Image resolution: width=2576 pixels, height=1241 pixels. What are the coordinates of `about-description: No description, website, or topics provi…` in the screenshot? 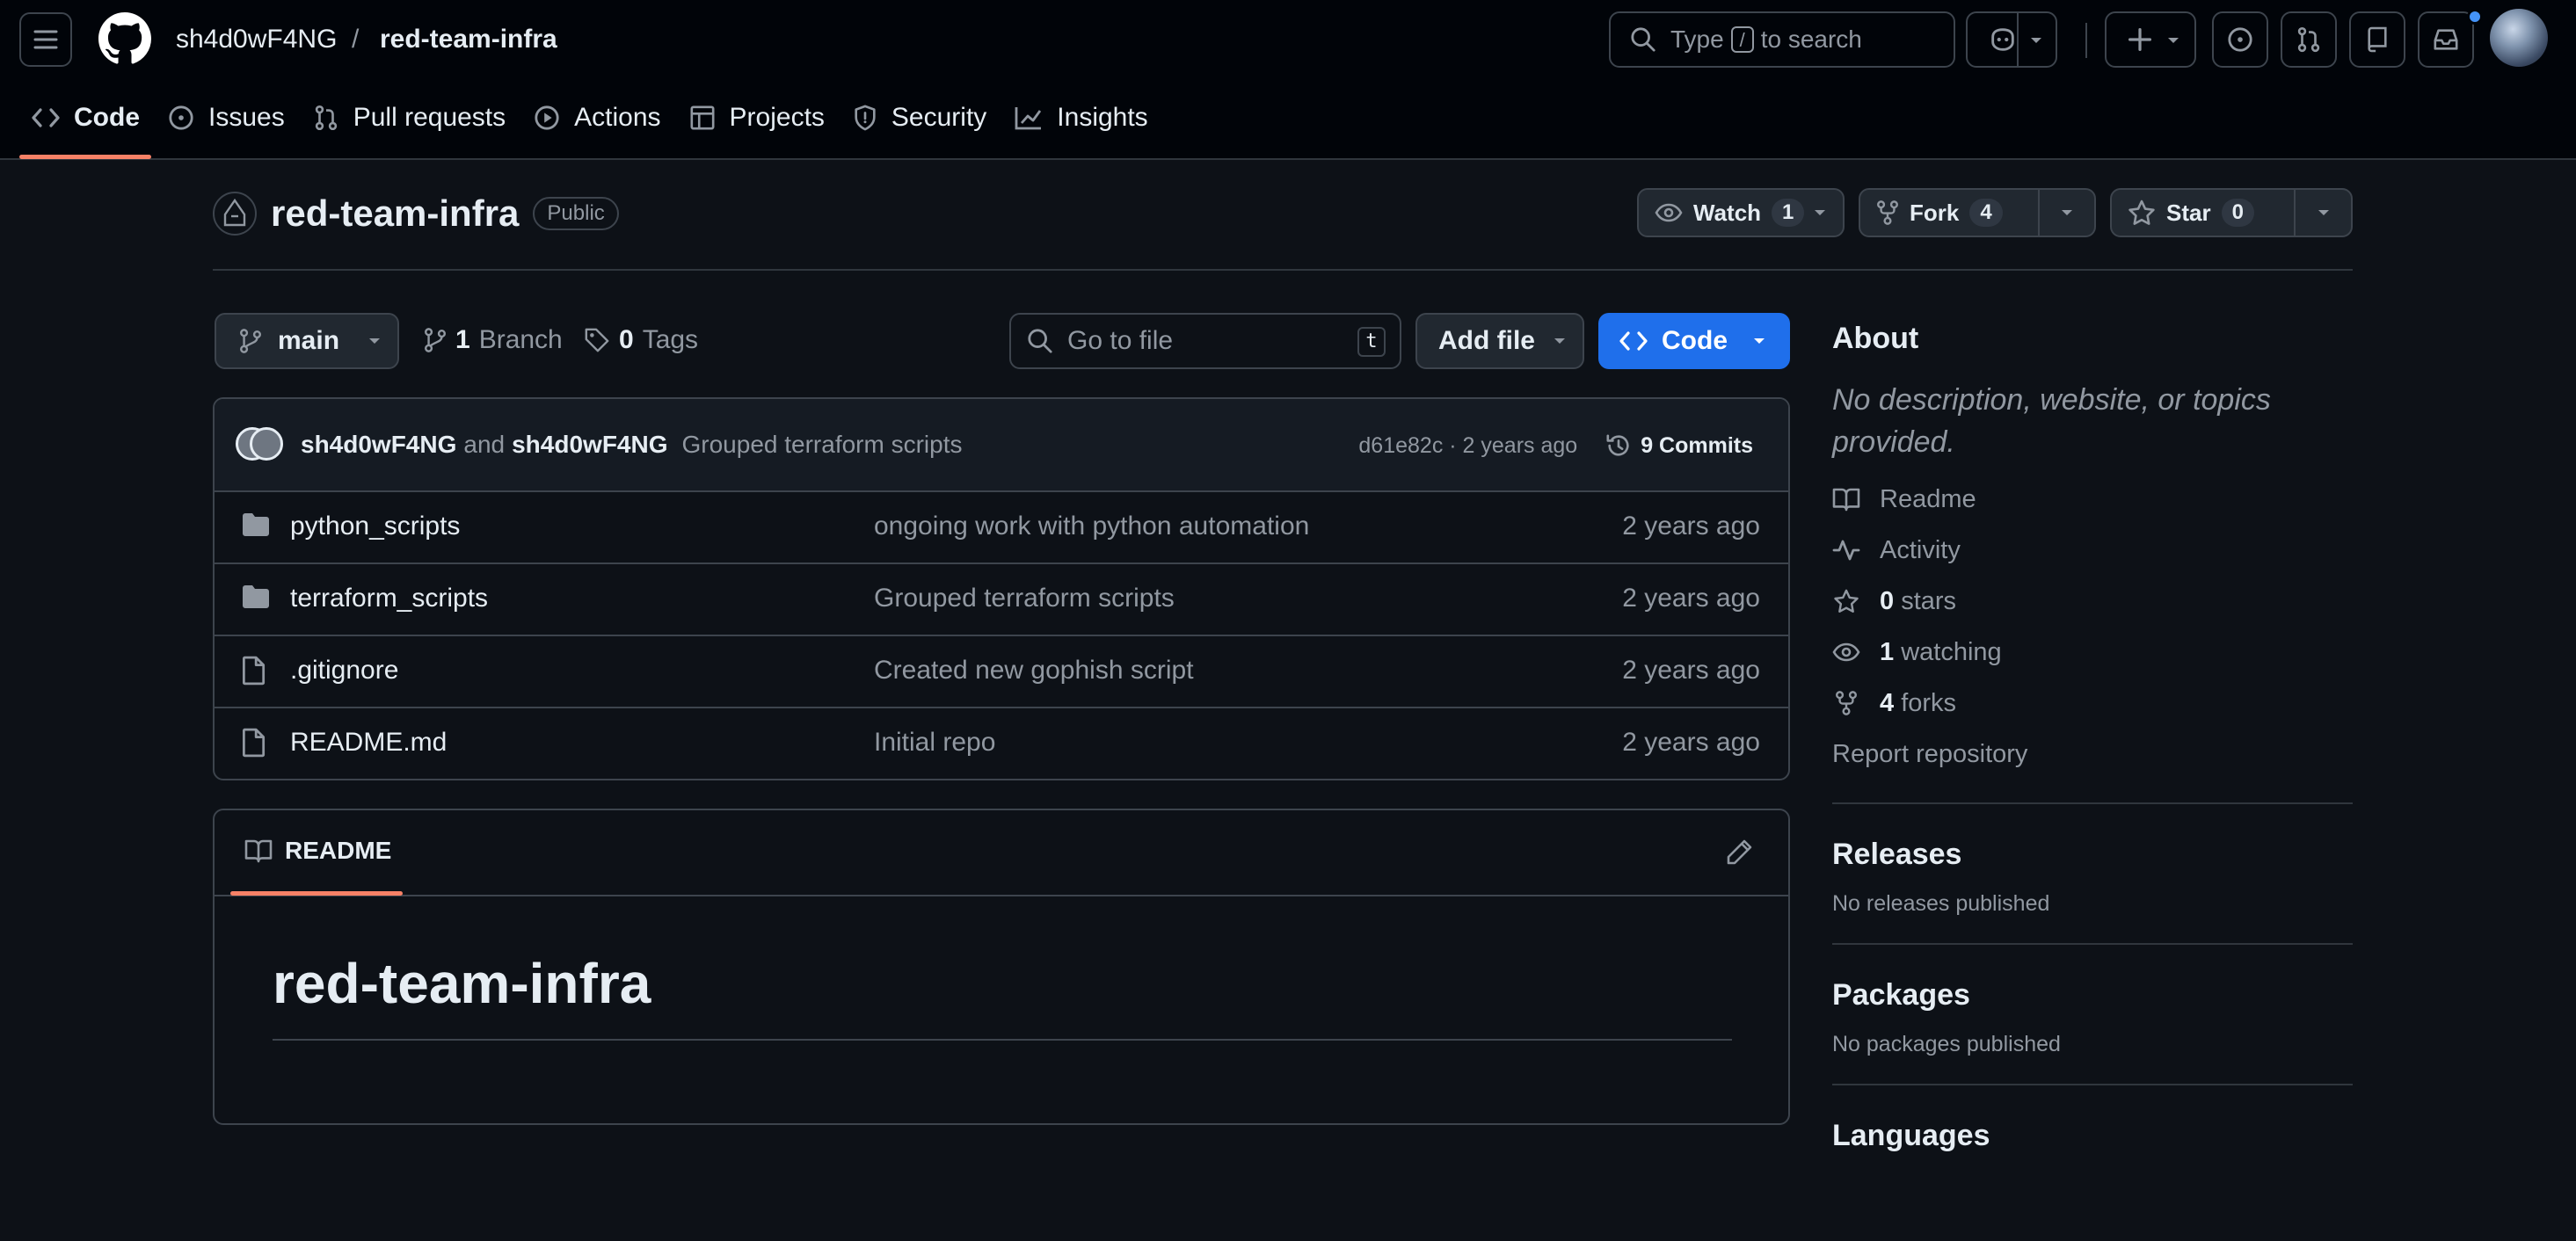 It's located at (2051, 421).